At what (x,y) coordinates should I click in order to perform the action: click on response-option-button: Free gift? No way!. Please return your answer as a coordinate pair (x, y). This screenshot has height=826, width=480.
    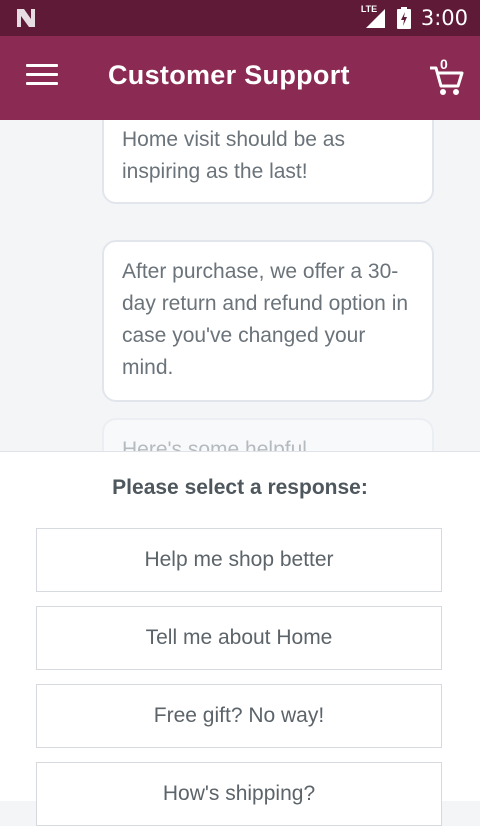
    Looking at the image, I should click on (239, 716).